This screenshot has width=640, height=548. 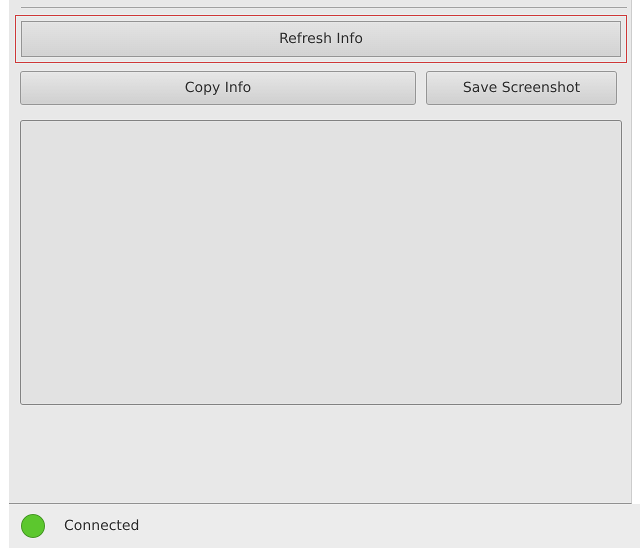 What do you see at coordinates (218, 88) in the screenshot?
I see `button: Copy Info` at bounding box center [218, 88].